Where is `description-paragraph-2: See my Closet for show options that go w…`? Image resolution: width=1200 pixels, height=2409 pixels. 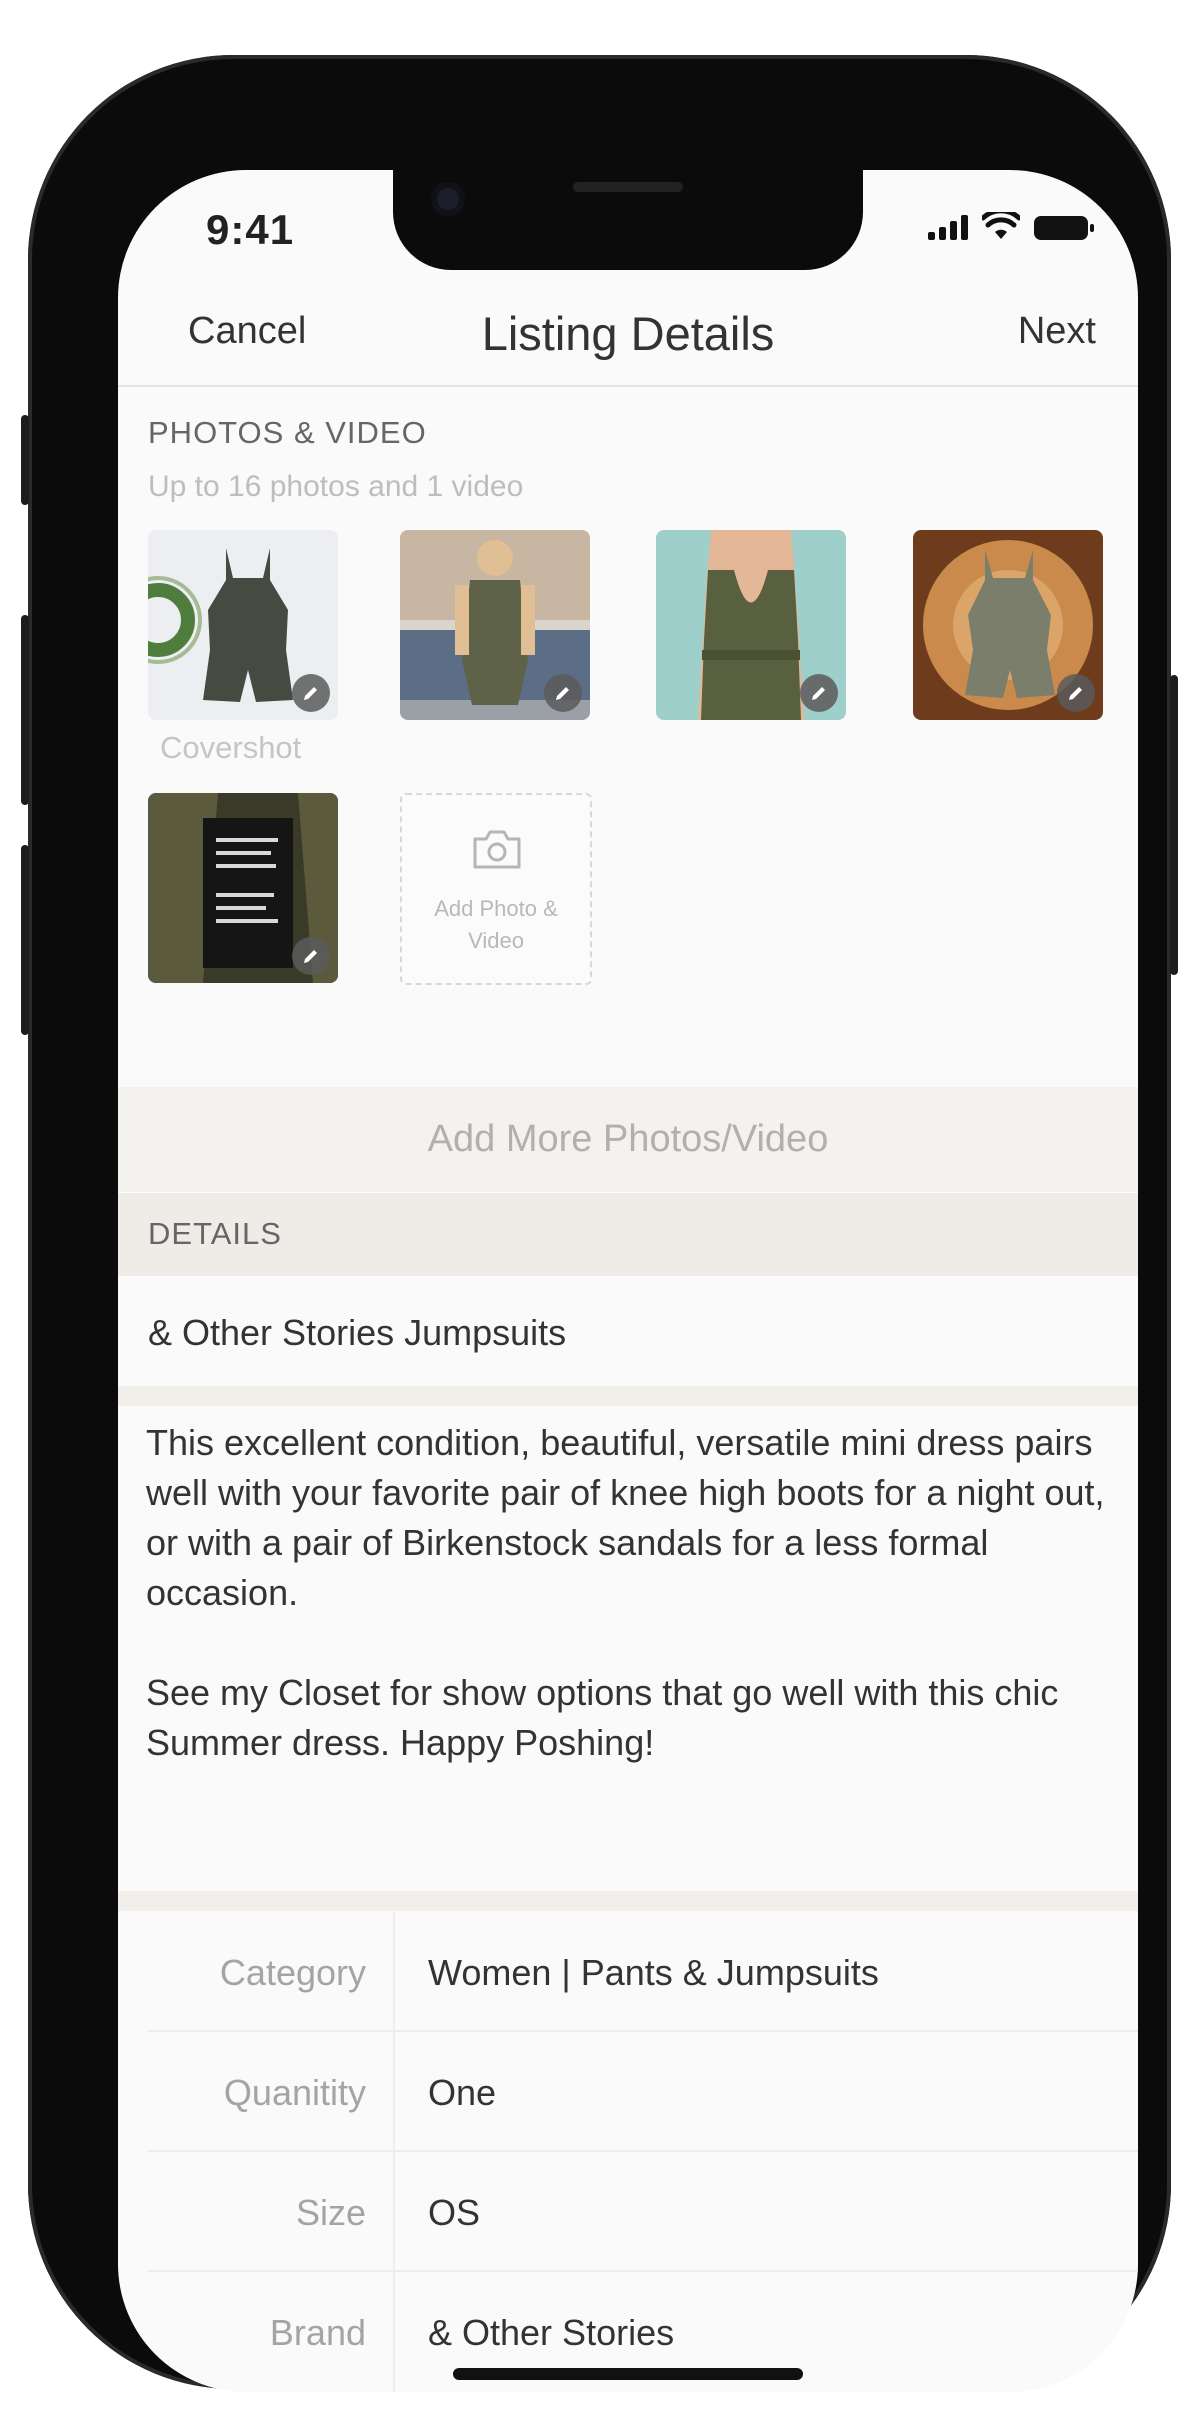 description-paragraph-2: See my Closet for show options that go w… is located at coordinates (602, 1717).